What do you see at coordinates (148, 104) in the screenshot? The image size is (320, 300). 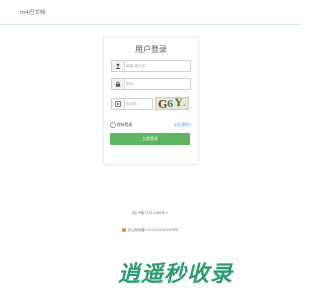 I see `captcha-field` at bounding box center [148, 104].